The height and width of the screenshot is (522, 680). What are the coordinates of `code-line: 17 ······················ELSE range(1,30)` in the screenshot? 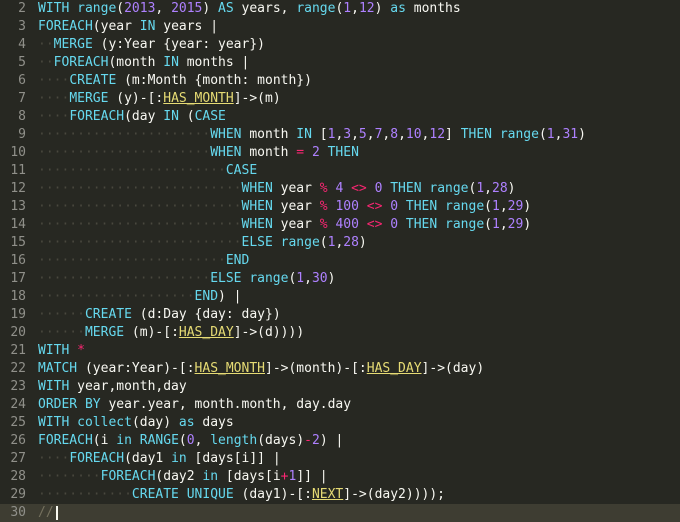 It's located at (340, 279).